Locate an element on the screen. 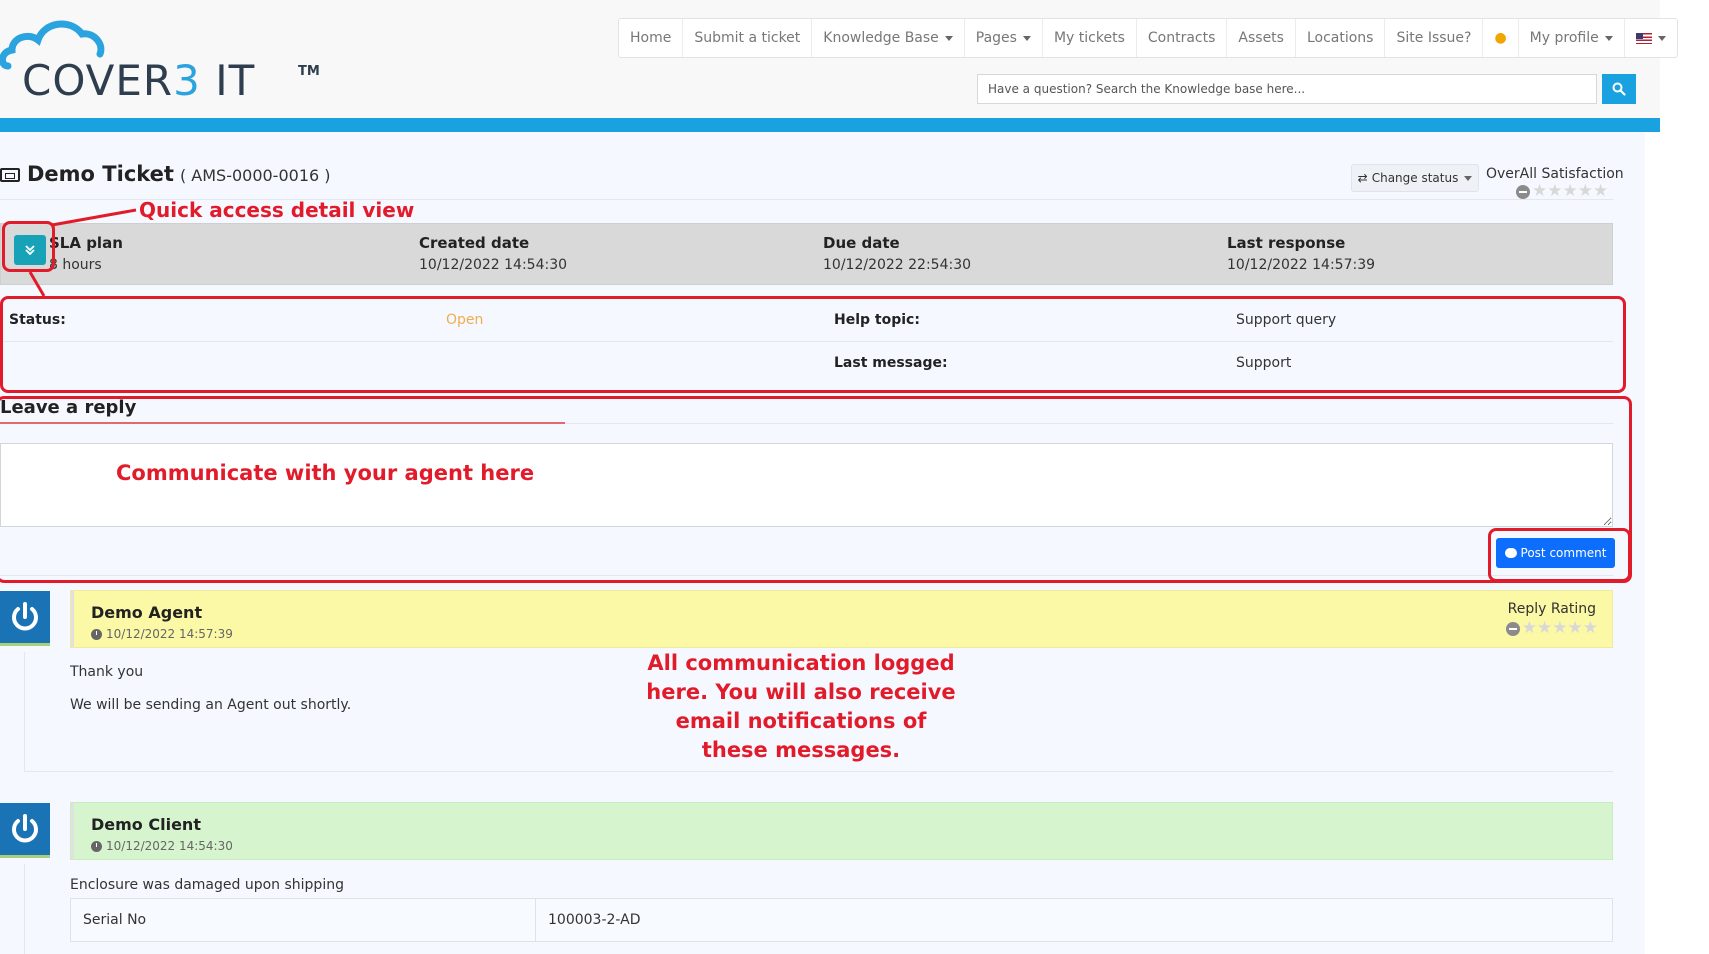 The width and height of the screenshot is (1709, 954). message-date: 10/12/2022 14:54:30 is located at coordinates (162, 846).